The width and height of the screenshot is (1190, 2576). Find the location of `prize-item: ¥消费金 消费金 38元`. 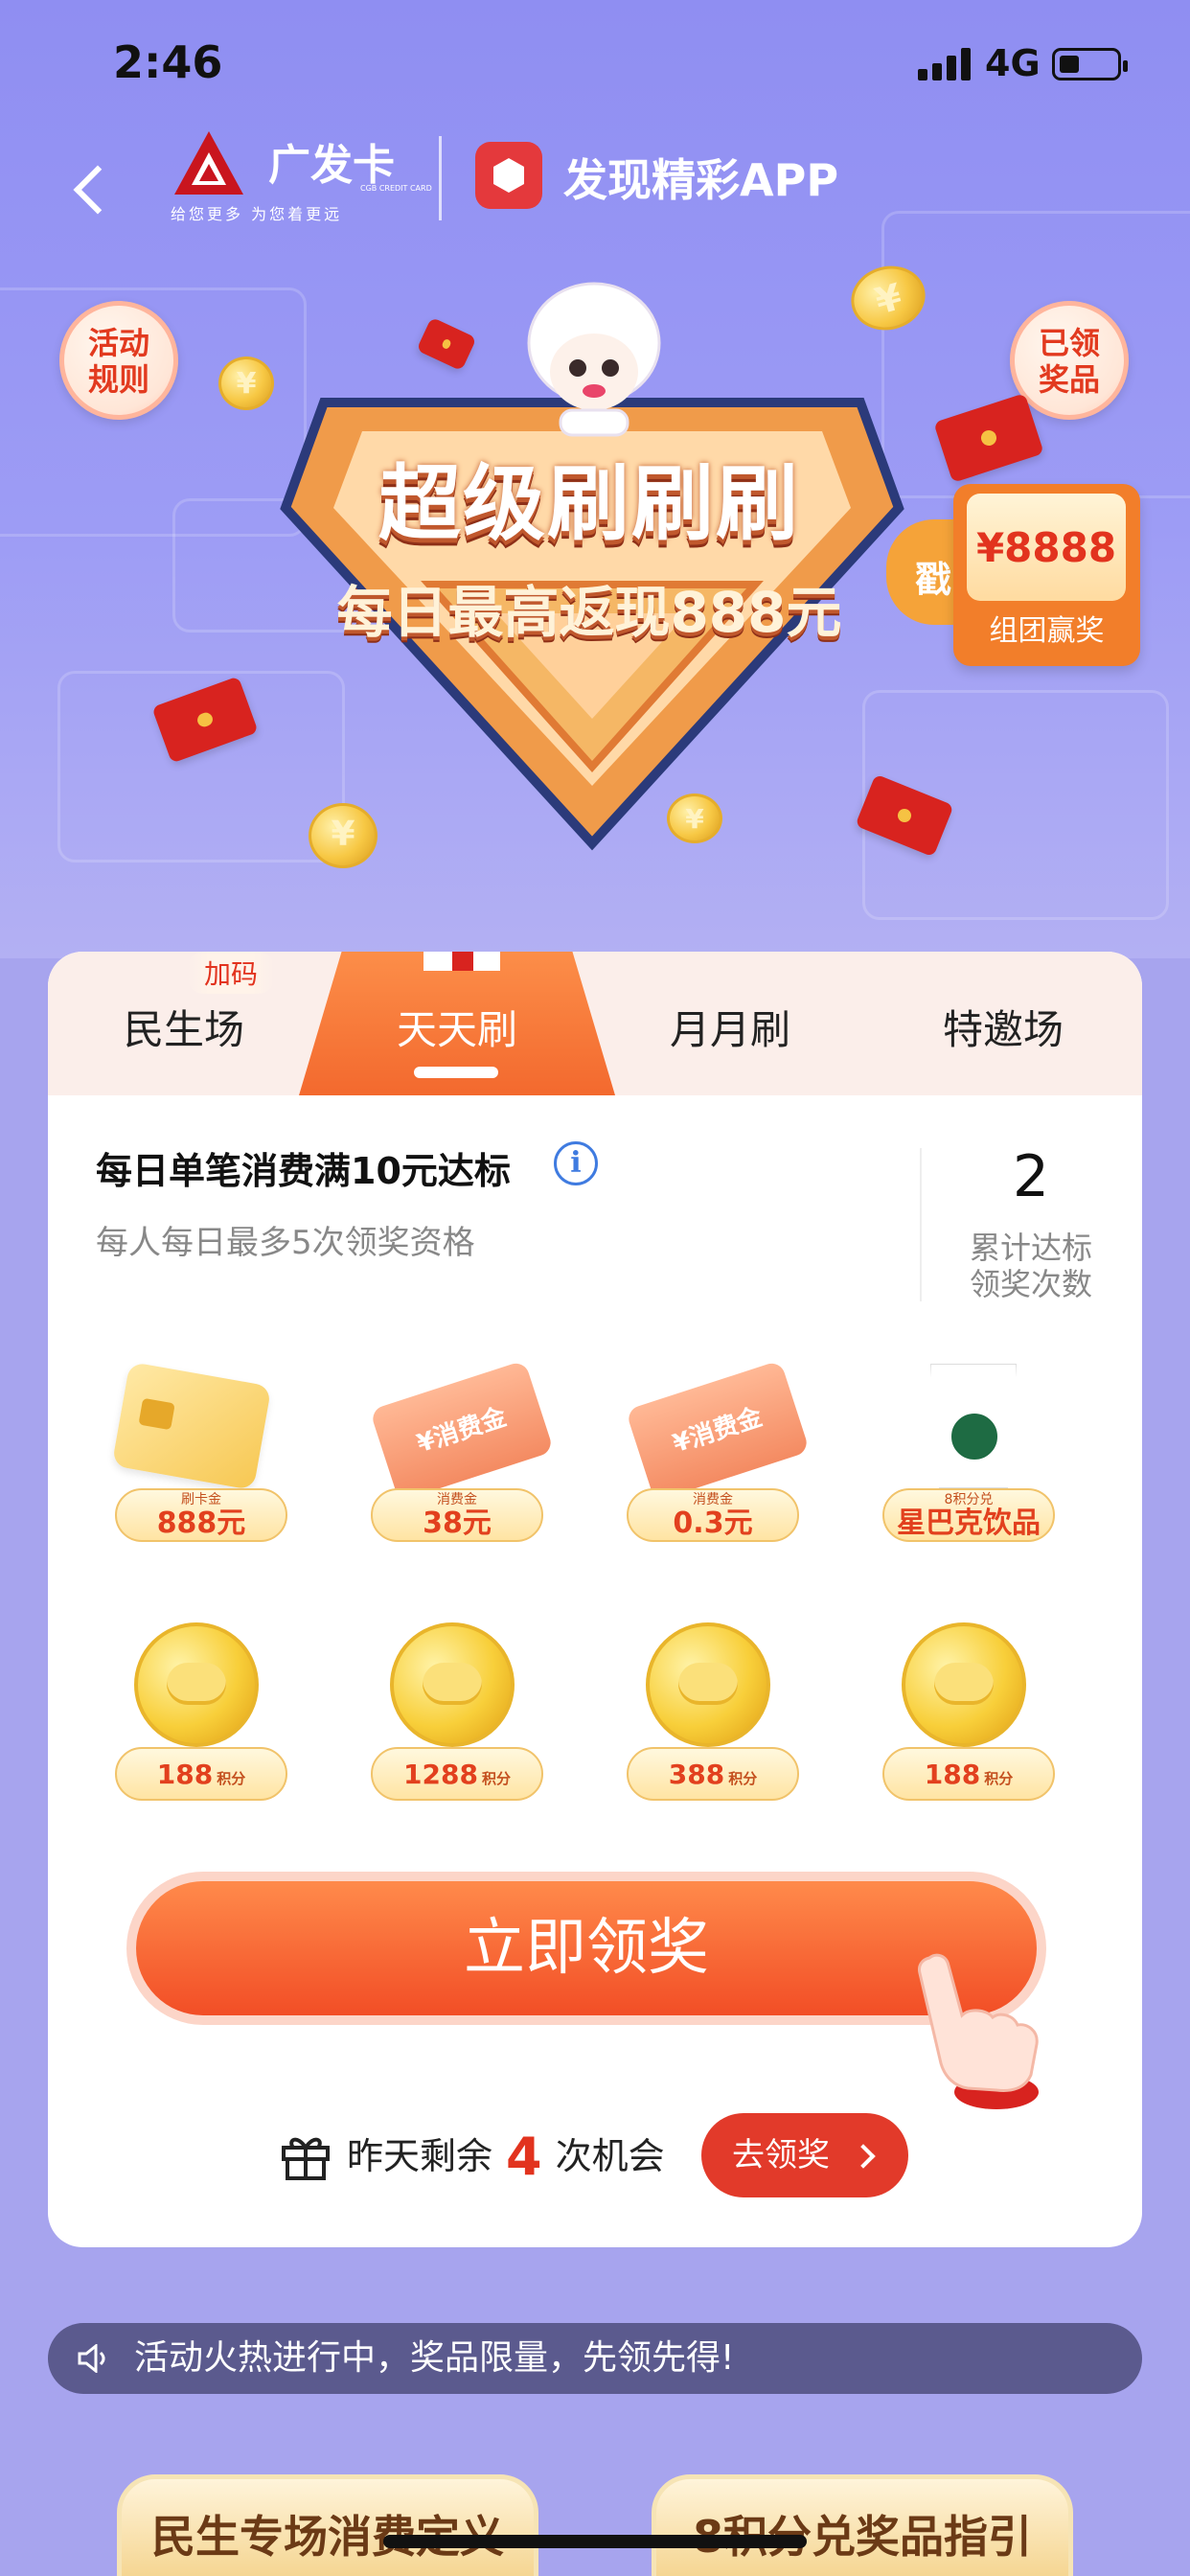

prize-item: ¥消费金 消费金 38元 is located at coordinates (458, 1459).